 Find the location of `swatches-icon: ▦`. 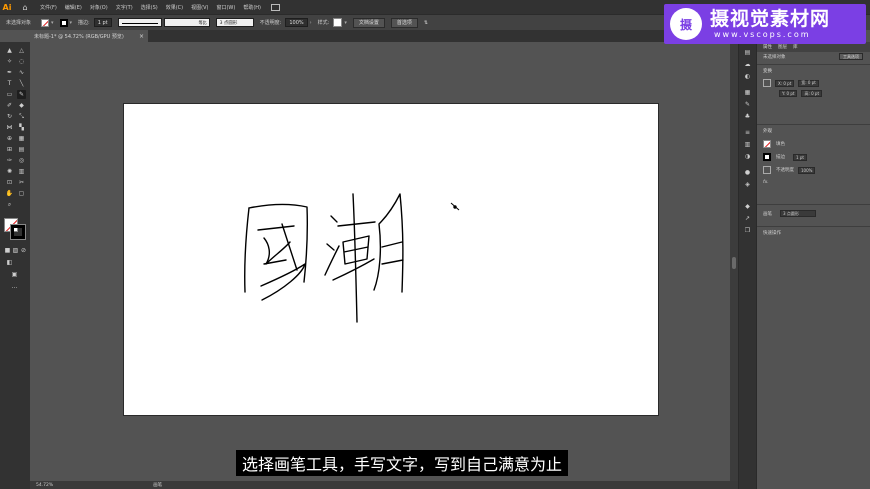

swatches-icon: ▦ is located at coordinates (747, 92).